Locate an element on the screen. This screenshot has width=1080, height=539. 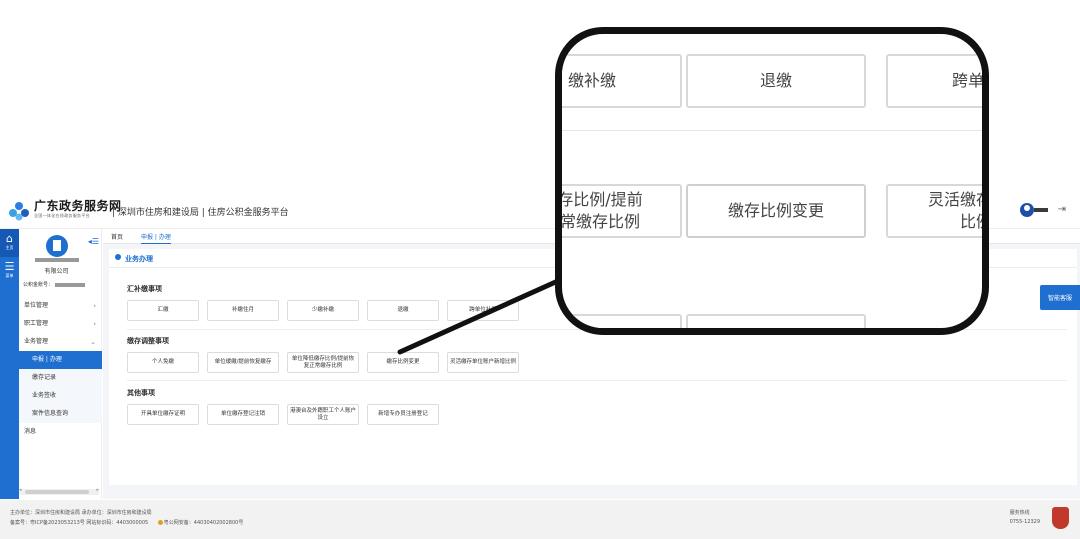
icon-sidebar: ⌂ 主页 ☰ 菜单 is located at coordinates (9, 364).